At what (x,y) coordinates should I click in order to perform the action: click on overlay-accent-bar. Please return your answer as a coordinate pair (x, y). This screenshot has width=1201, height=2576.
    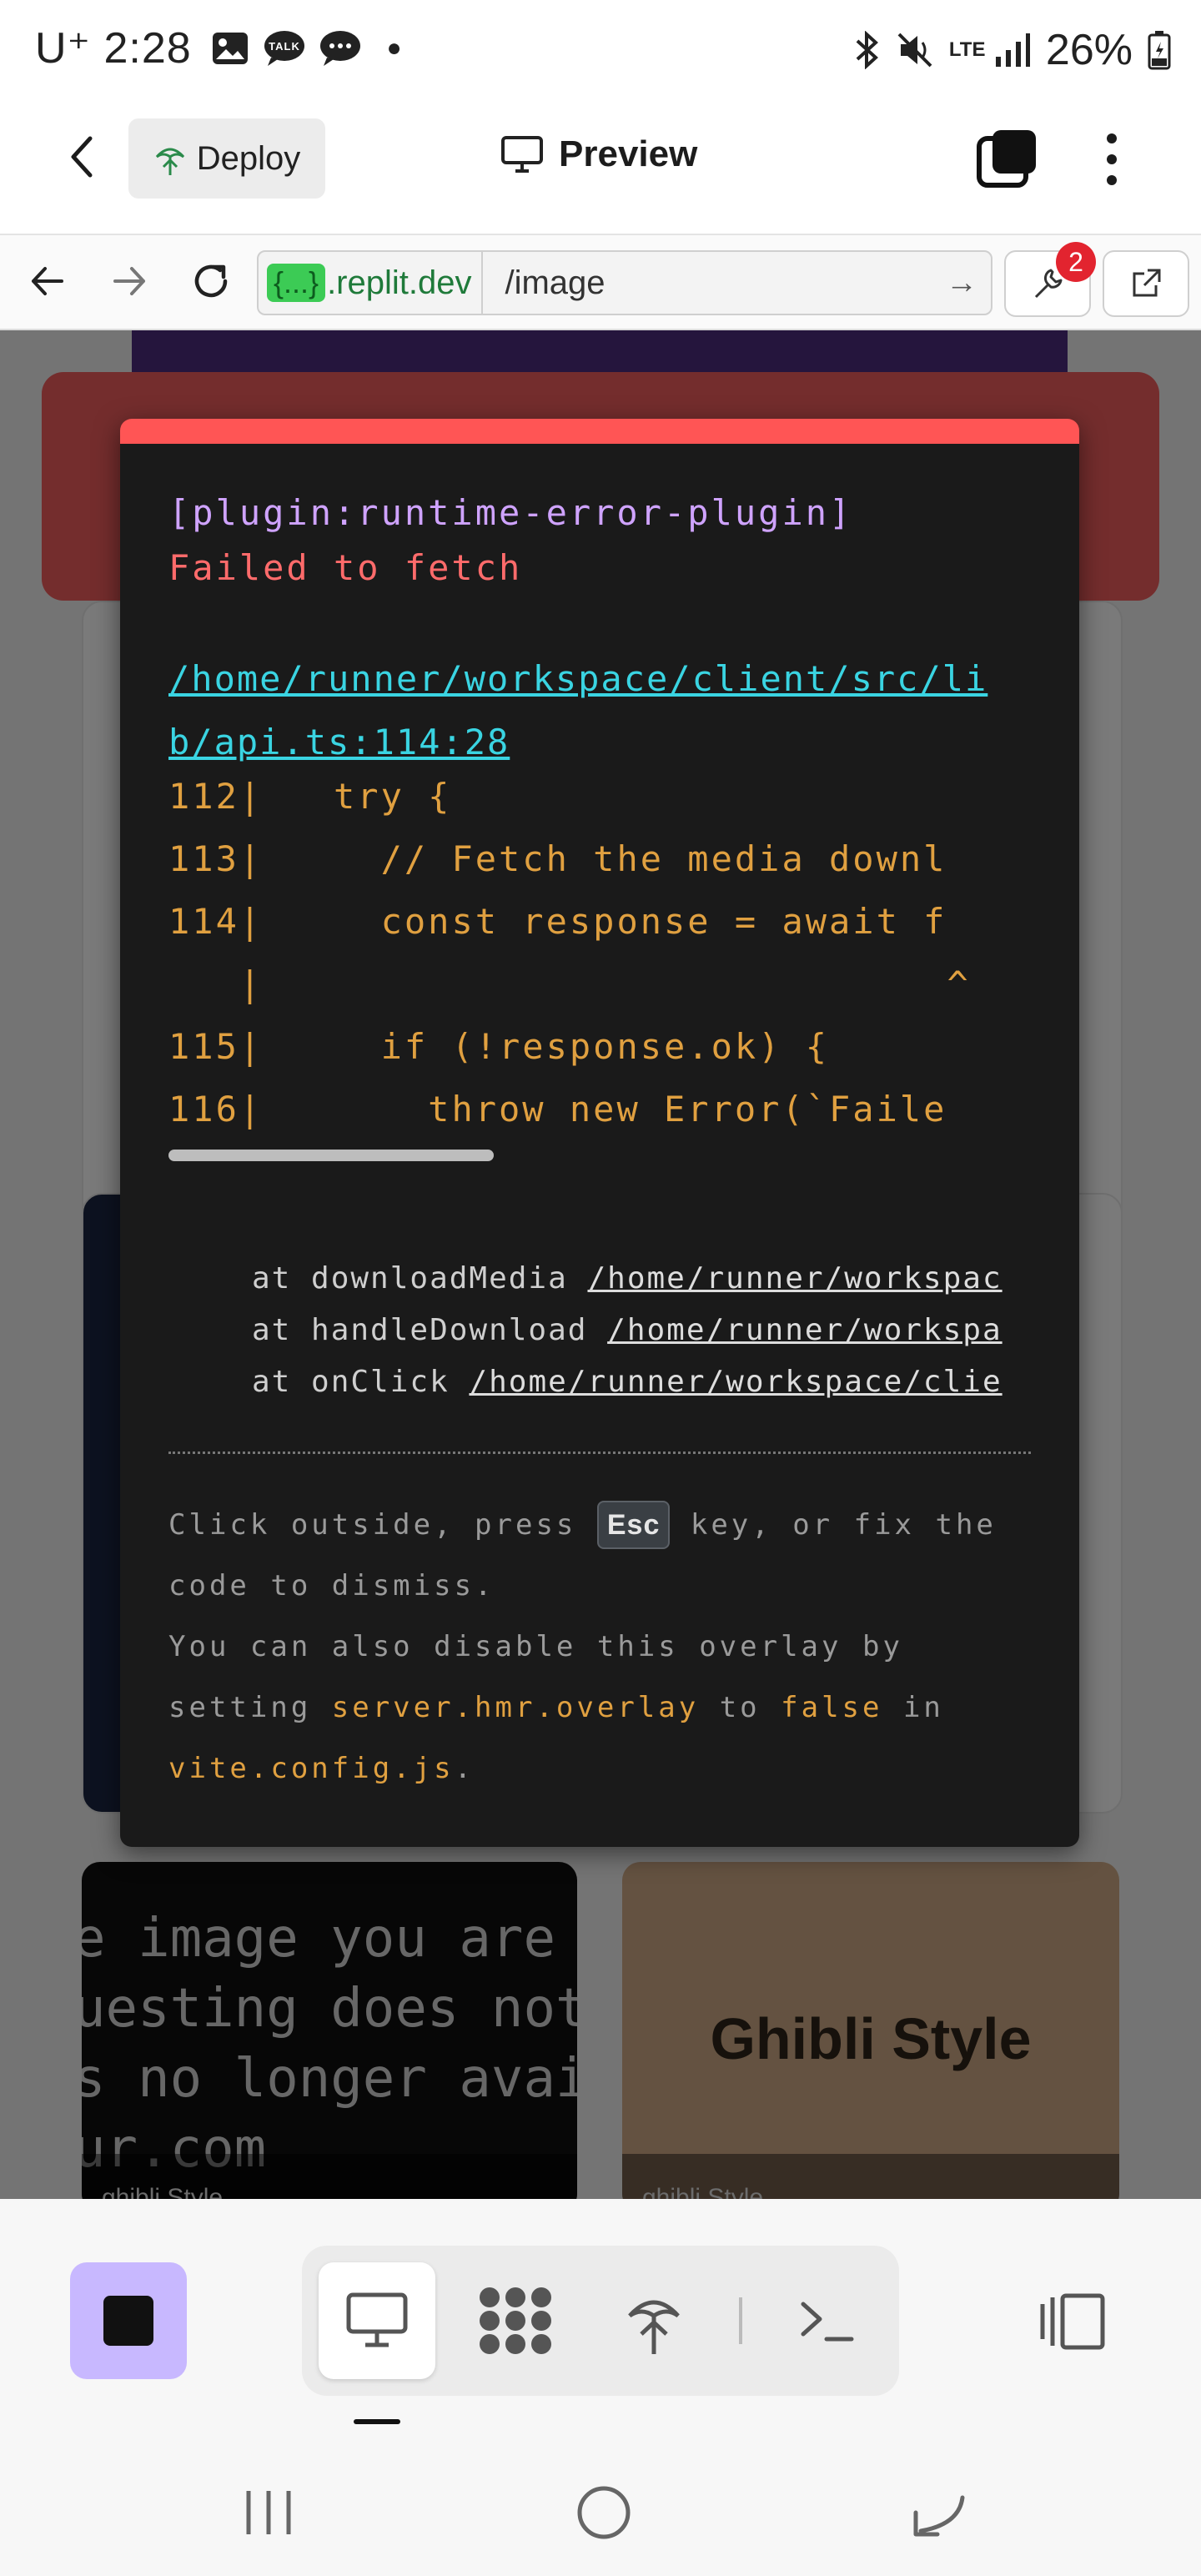
    Looking at the image, I should click on (600, 431).